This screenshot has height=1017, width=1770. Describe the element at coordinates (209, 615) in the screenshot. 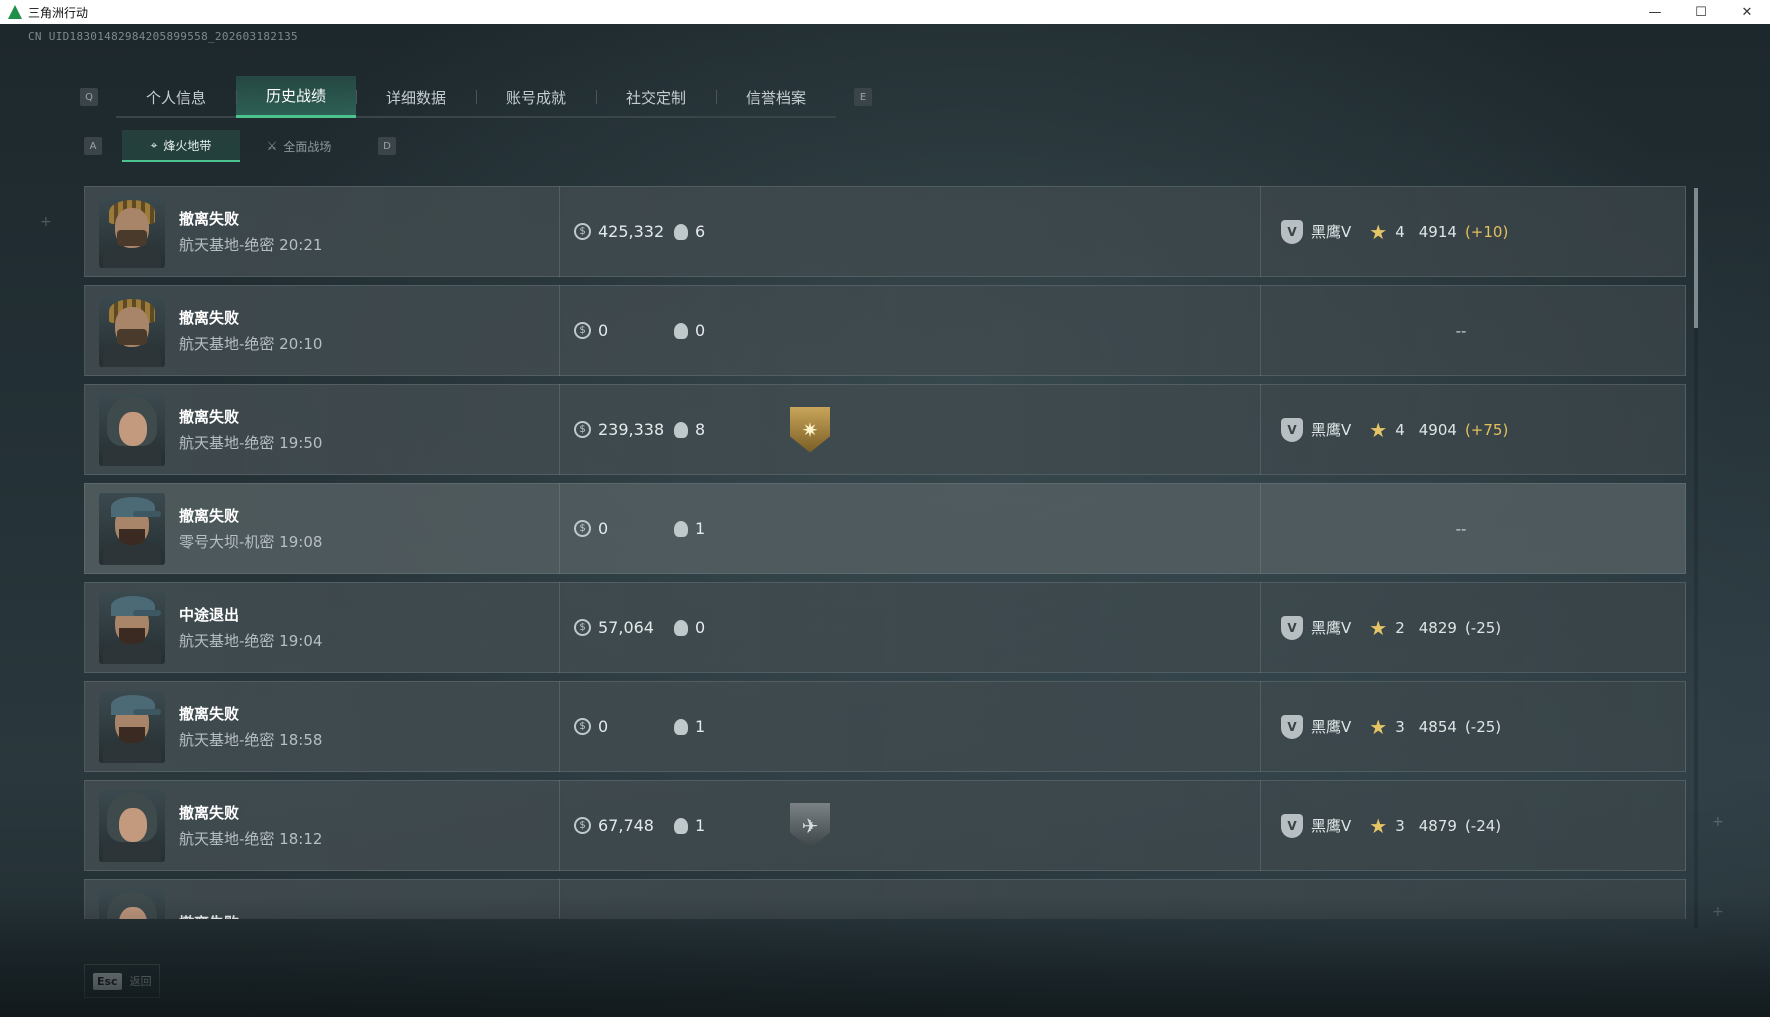

I see `match-result: 中途退出` at that location.